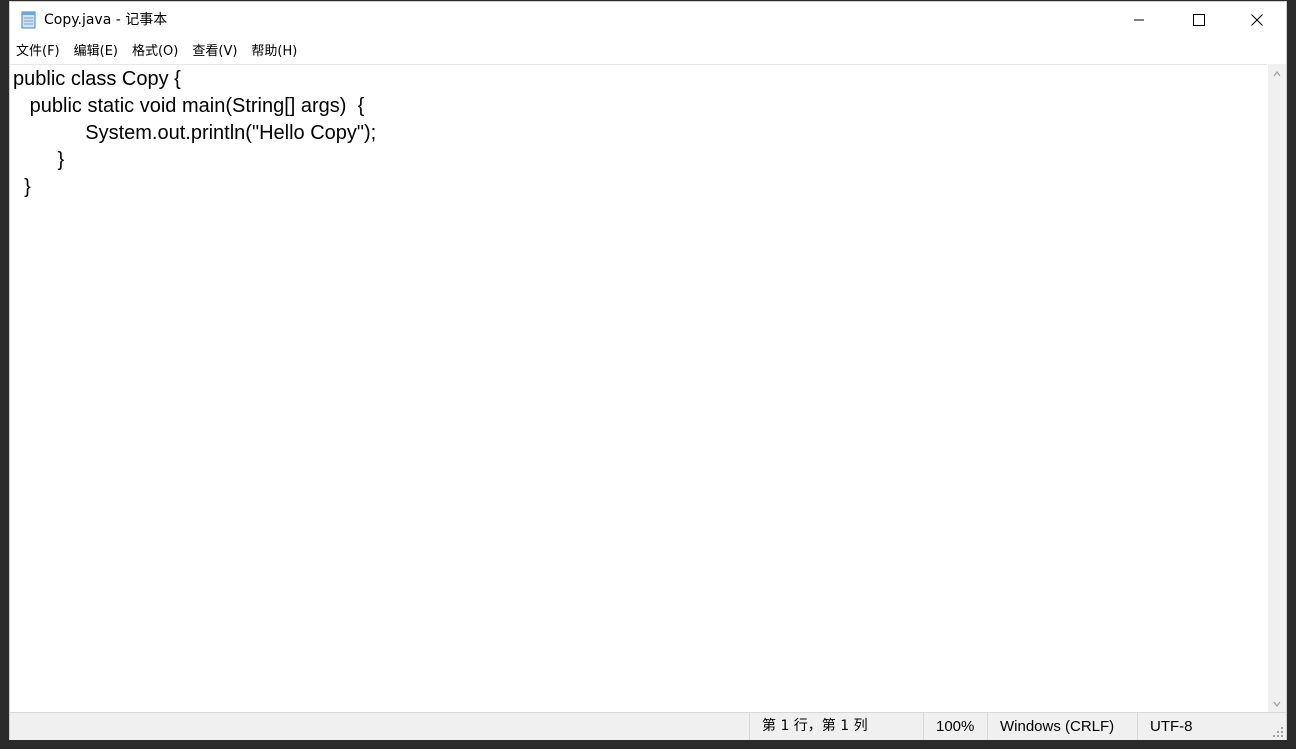 This screenshot has width=1296, height=749. Describe the element at coordinates (648, 52) in the screenshot. I see `menu-bar: 文件(F) 编辑(E) 格式(O) 查看(V) 帮助(H)` at that location.